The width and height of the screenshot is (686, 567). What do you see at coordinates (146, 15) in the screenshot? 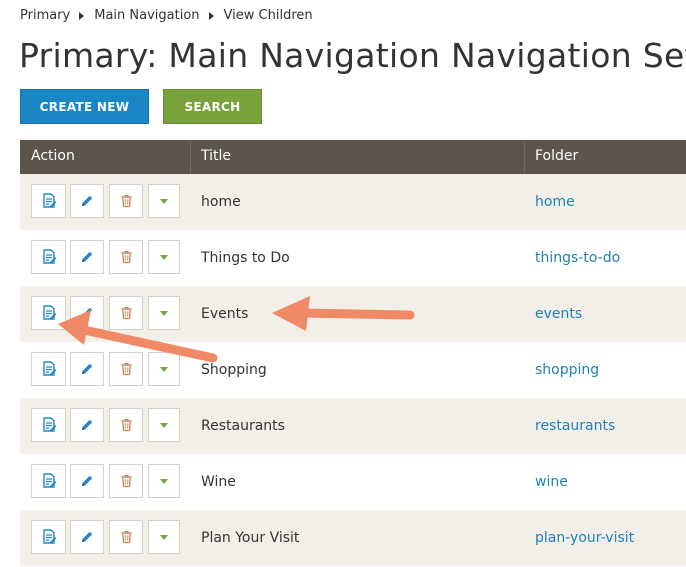
I see `breadcrumb-main-navigation: Main Navigation` at bounding box center [146, 15].